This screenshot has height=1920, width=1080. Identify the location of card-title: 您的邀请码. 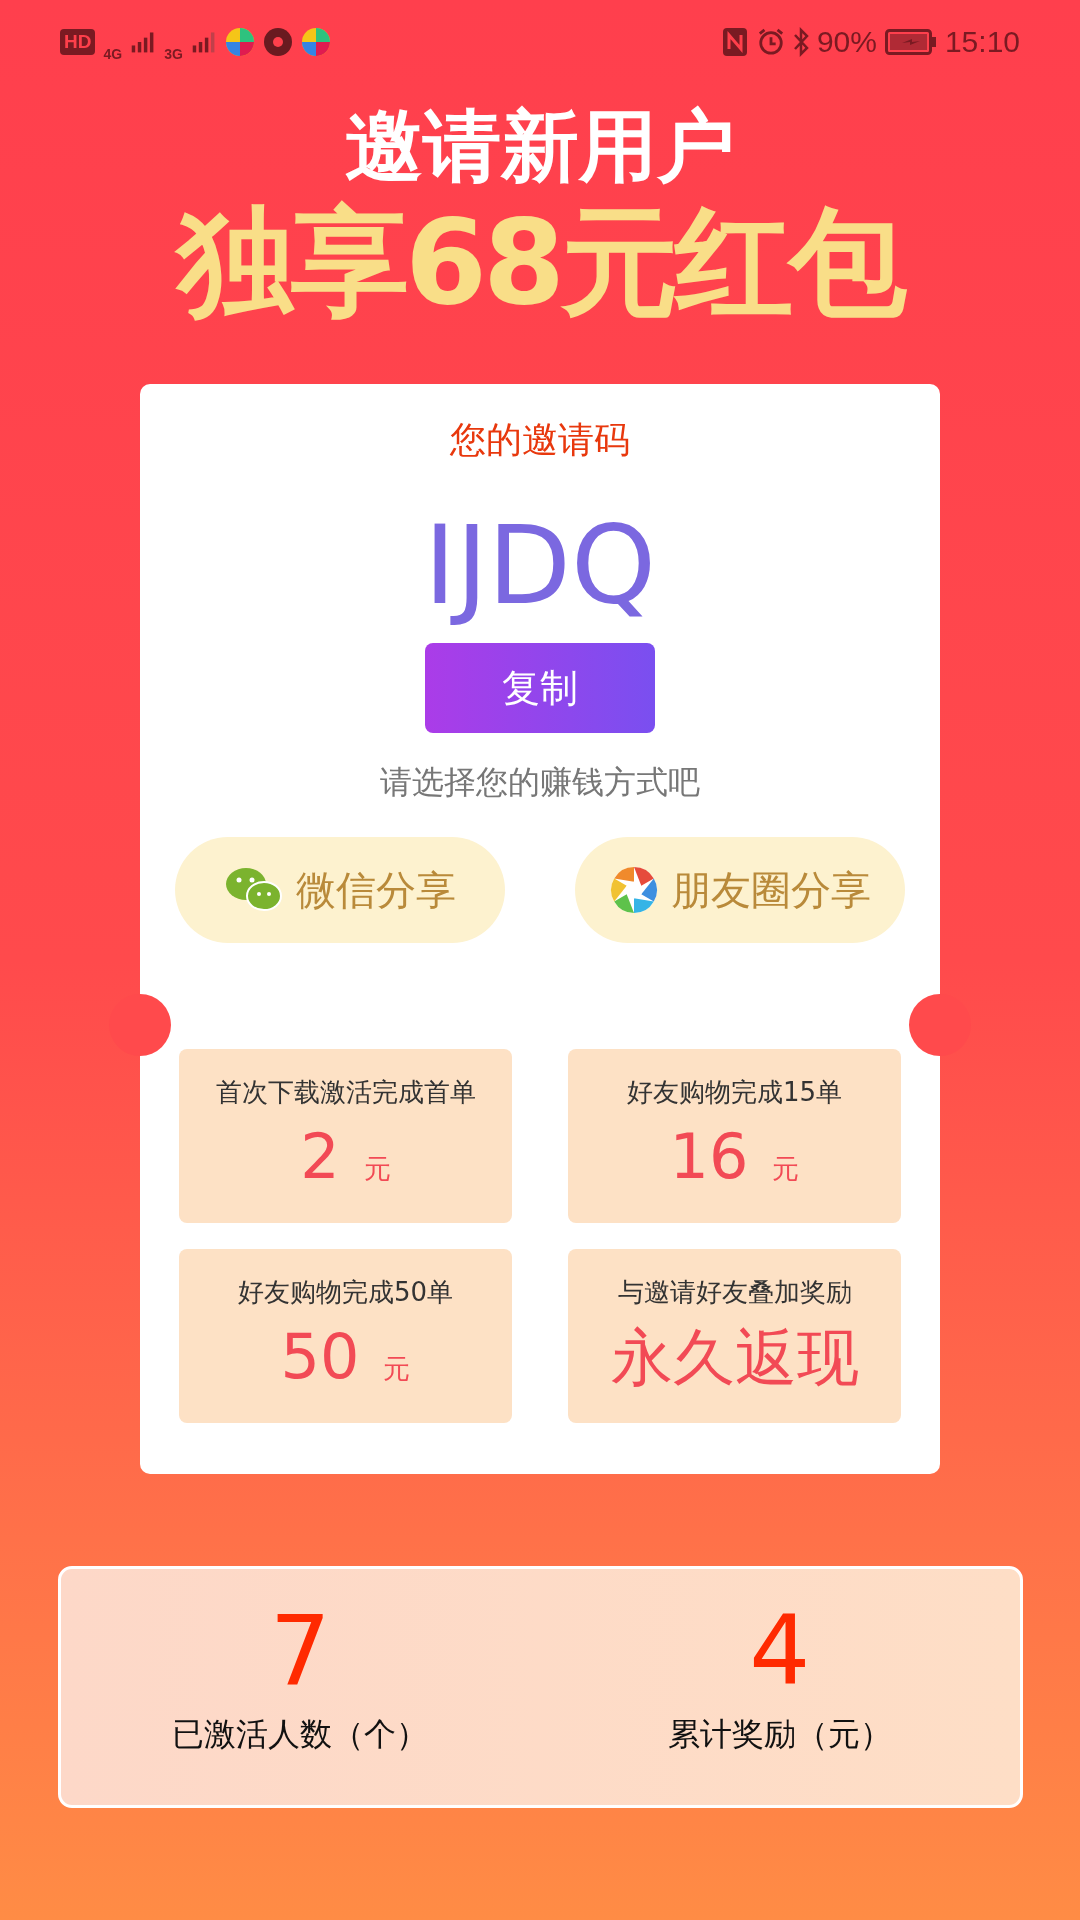
(540, 439).